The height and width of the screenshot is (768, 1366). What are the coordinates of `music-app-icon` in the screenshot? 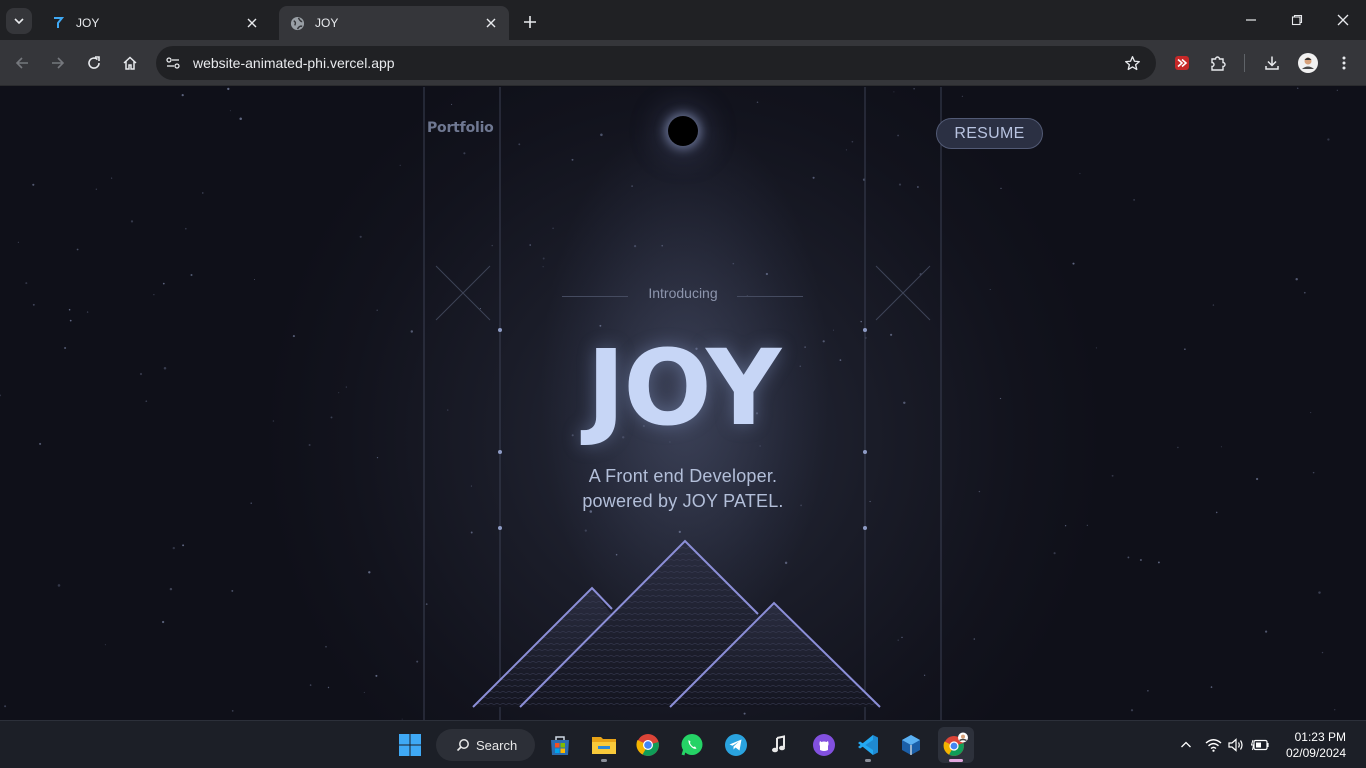 It's located at (778, 744).